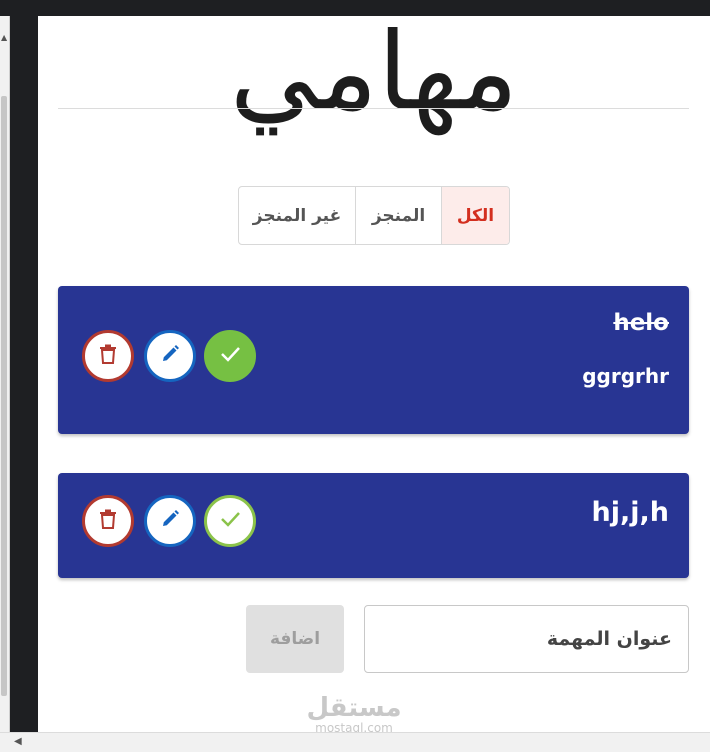 This screenshot has width=710, height=752. Describe the element at coordinates (625, 376) in the screenshot. I see `task-details: ggrgrhr` at that location.